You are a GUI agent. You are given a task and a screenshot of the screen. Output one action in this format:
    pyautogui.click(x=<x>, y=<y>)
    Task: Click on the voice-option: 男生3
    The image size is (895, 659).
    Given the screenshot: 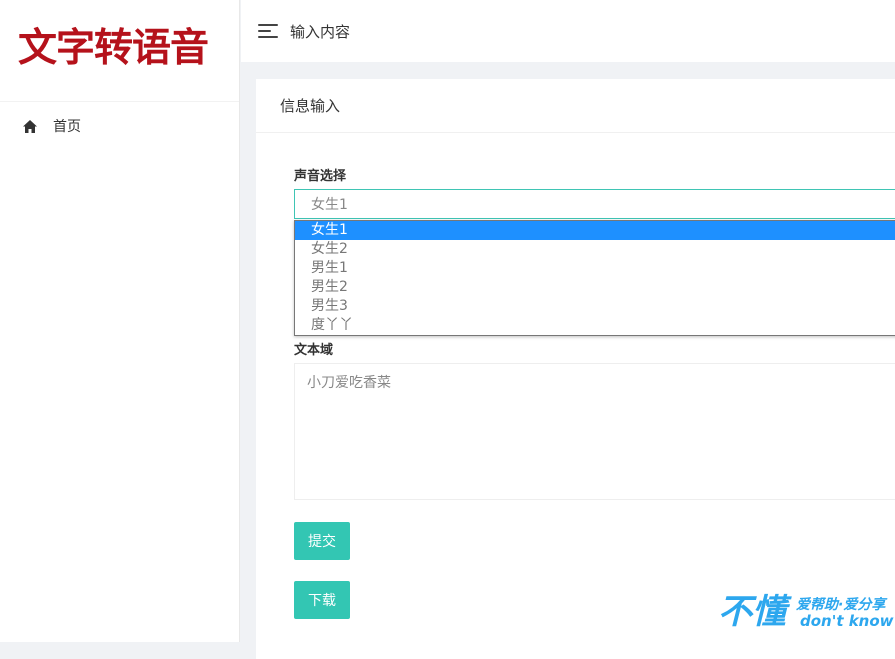 What is the action you would take?
    pyautogui.click(x=595, y=306)
    